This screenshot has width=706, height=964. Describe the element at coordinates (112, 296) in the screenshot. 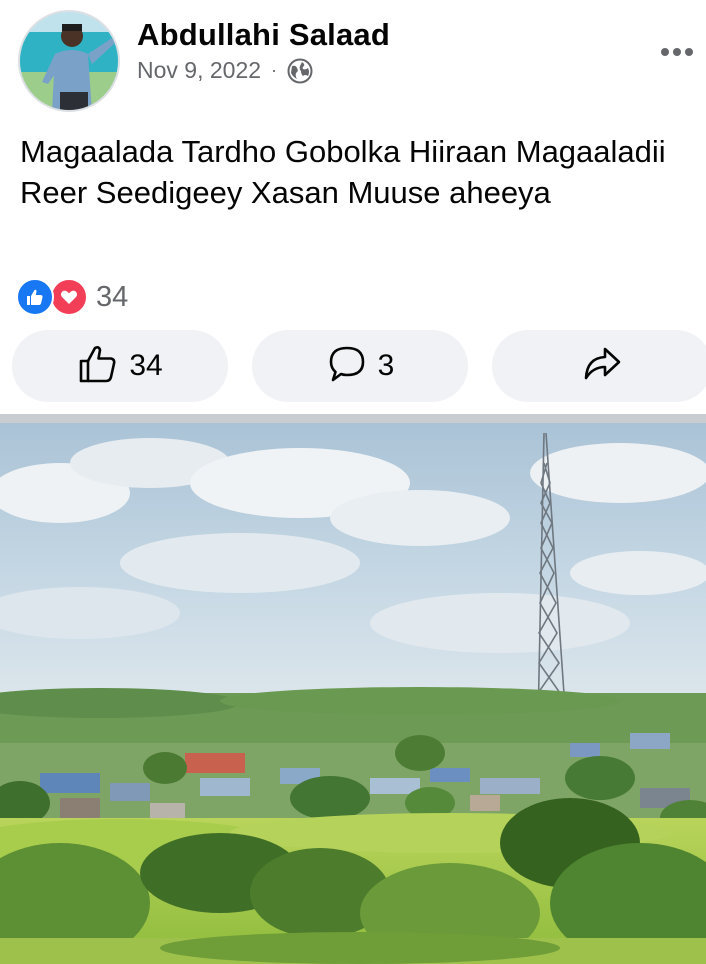

I see `reaction-count: 34` at that location.